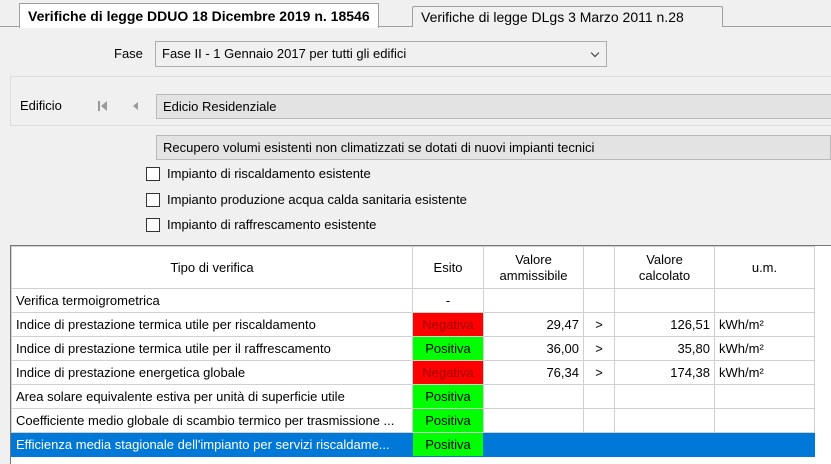  Describe the element at coordinates (153, 225) in the screenshot. I see `raffrescamento-checkbox` at that location.